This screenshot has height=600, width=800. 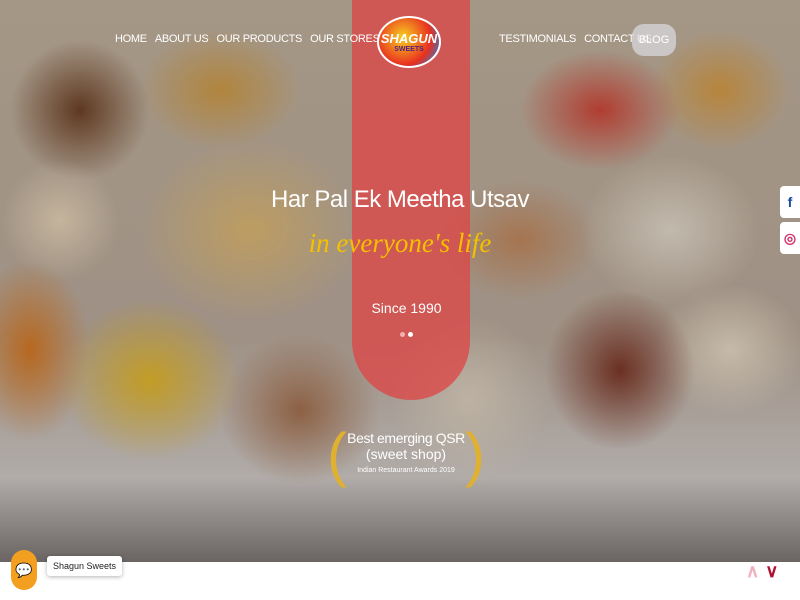 I want to click on hero-since: Since 1990, so click(x=406, y=308).